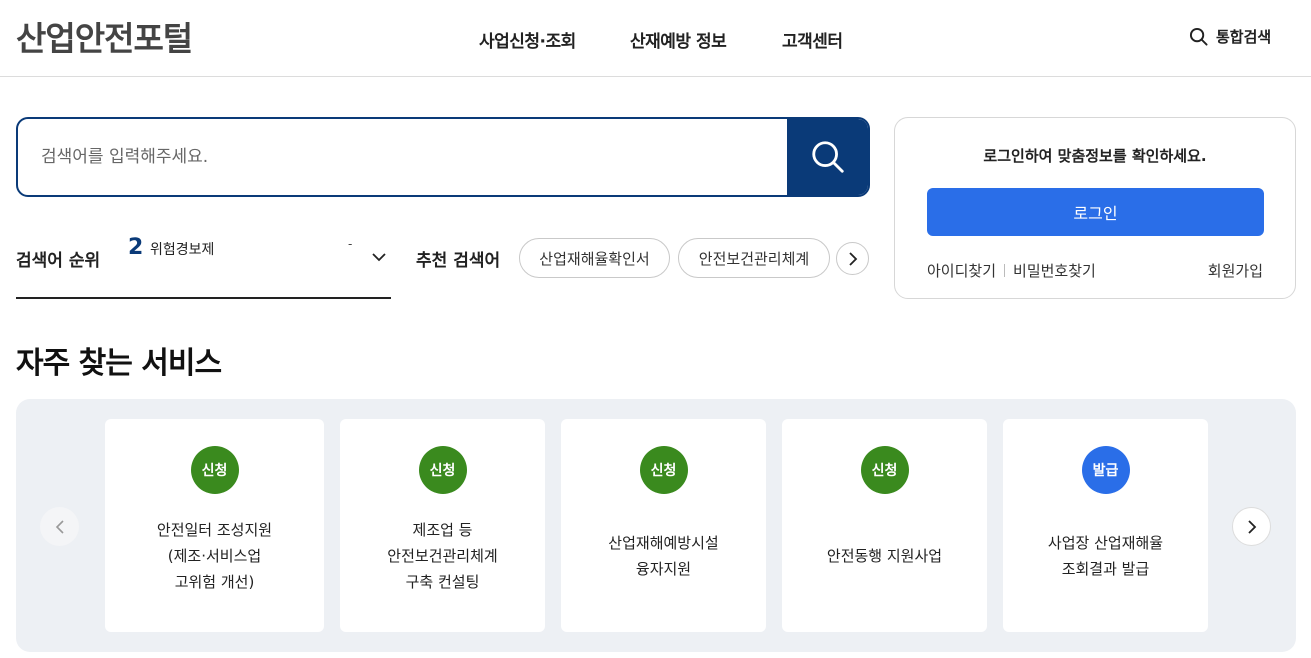 The width and height of the screenshot is (1311, 658). Describe the element at coordinates (663, 556) in the screenshot. I see `service-card-label: 산업재해예방시설 융자지원` at that location.